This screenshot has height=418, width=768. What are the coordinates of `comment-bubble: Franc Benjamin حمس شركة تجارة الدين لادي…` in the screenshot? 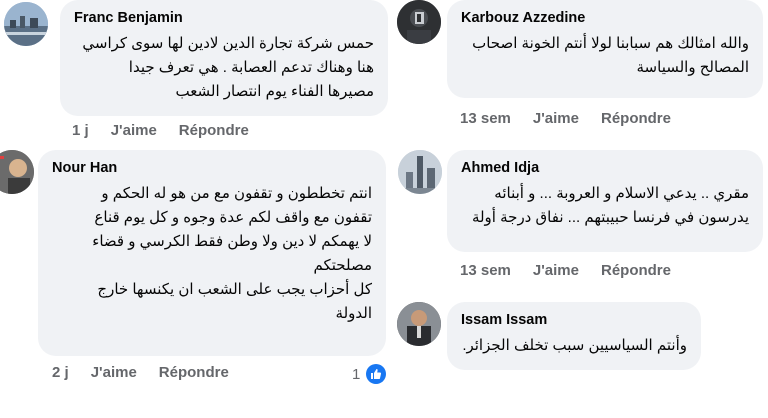 It's located at (224, 58).